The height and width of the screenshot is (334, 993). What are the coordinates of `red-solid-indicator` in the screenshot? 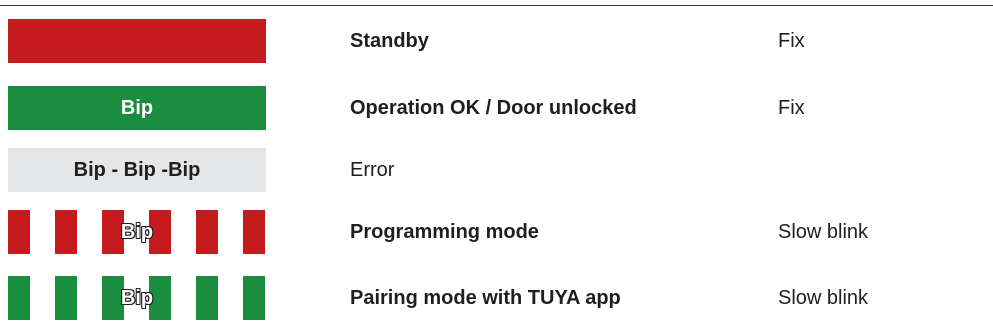 It's located at (137, 41).